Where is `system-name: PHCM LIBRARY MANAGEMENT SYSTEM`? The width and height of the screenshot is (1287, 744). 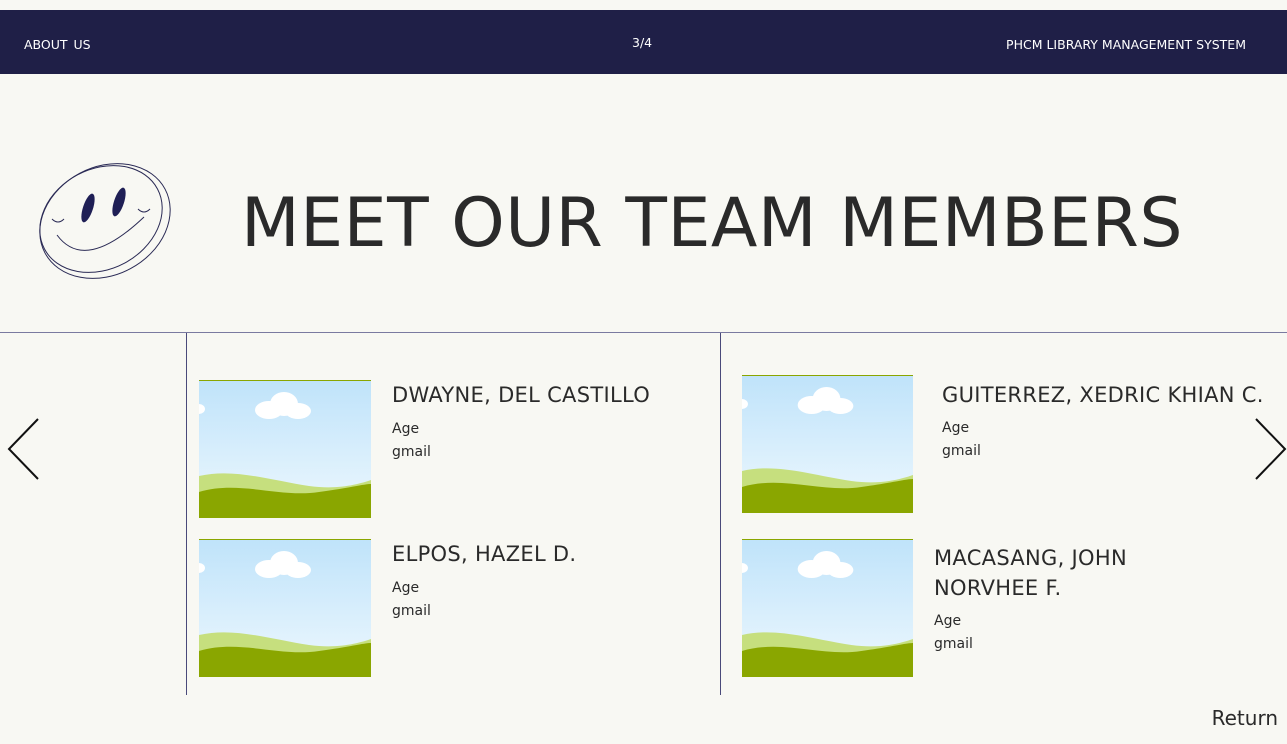
system-name: PHCM LIBRARY MANAGEMENT SYSTEM is located at coordinates (1126, 44).